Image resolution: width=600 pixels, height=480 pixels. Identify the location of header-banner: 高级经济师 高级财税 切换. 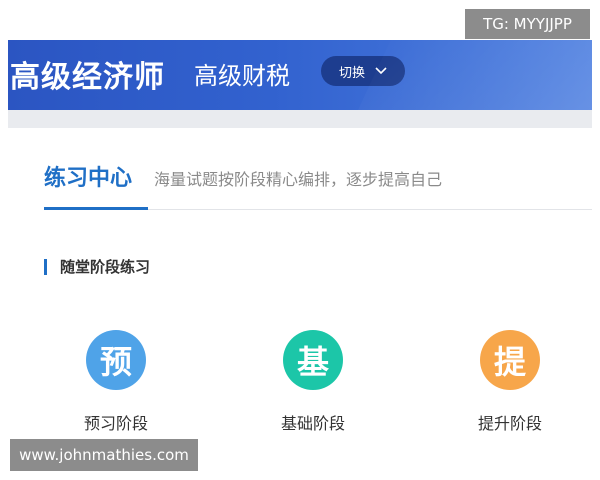
(300, 75).